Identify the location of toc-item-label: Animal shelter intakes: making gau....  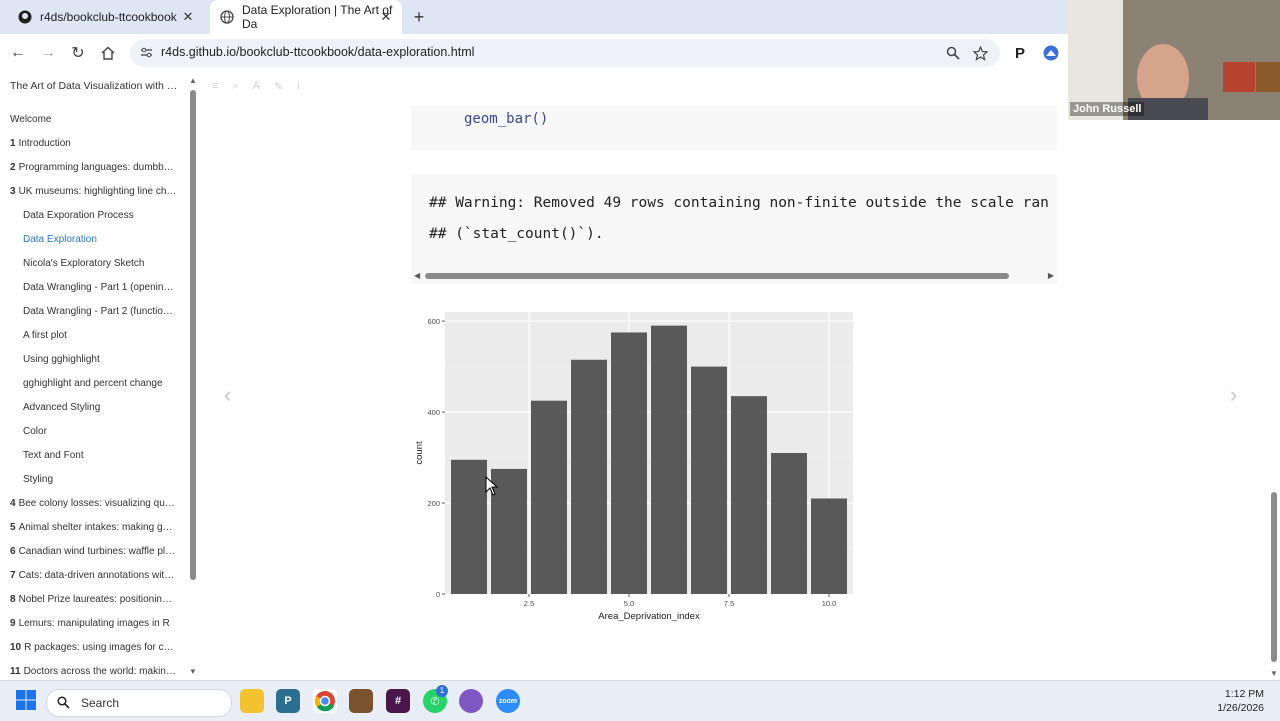
(100, 527).